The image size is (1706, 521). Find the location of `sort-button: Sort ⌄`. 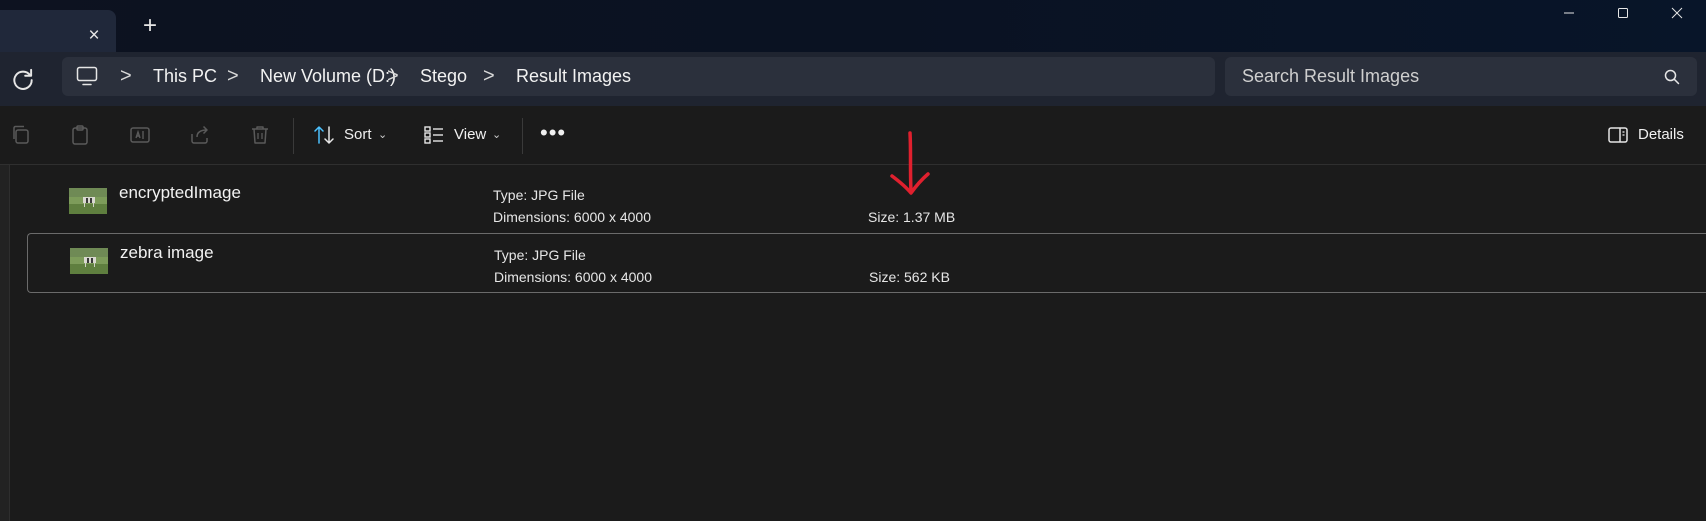

sort-button: Sort ⌄ is located at coordinates (361, 135).